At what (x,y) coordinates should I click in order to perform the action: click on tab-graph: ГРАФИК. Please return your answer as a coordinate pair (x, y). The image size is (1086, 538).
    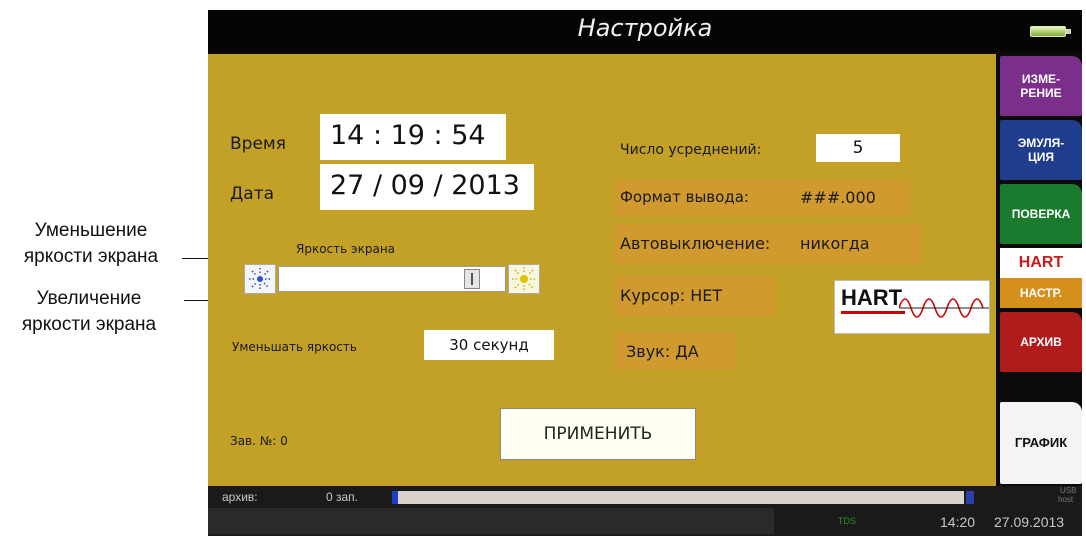
    Looking at the image, I should click on (1041, 443).